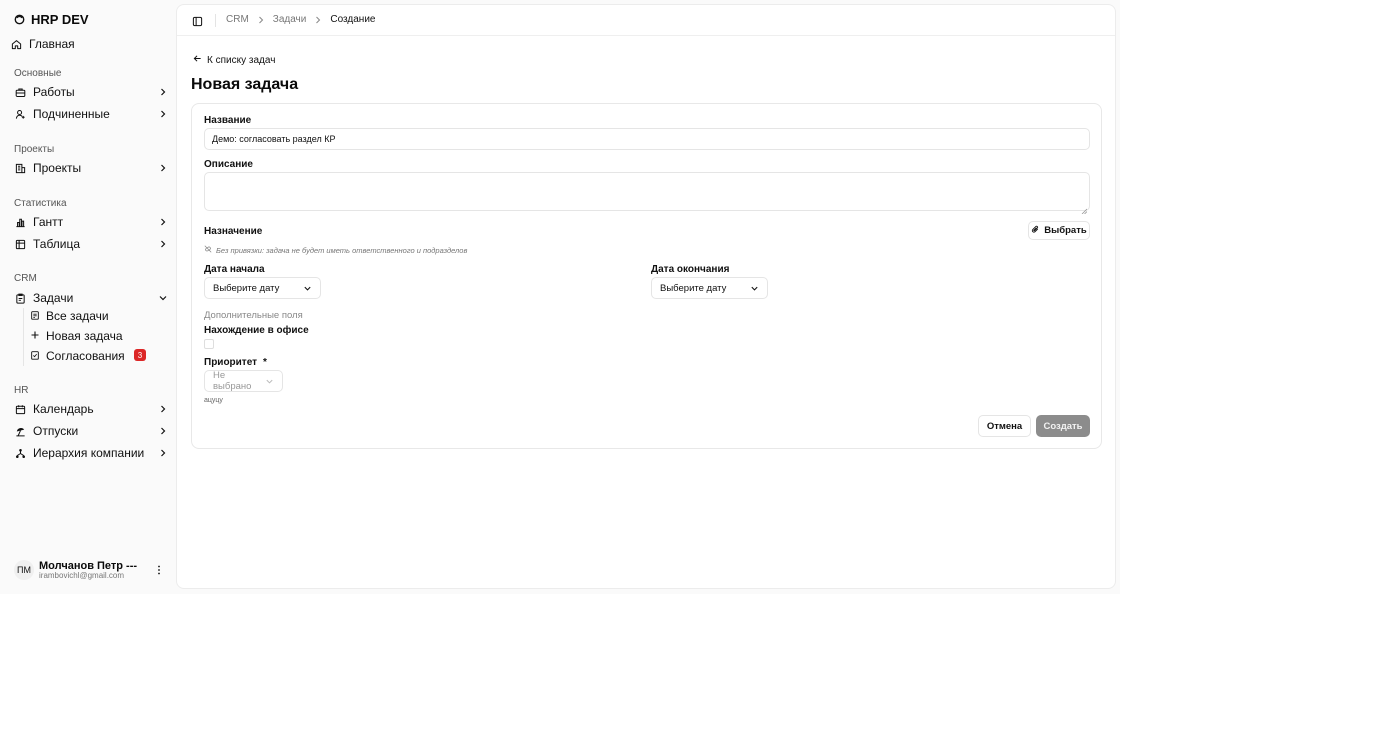 Image resolution: width=1400 pixels, height=742 pixels. What do you see at coordinates (215, 20) in the screenshot?
I see `divider` at bounding box center [215, 20].